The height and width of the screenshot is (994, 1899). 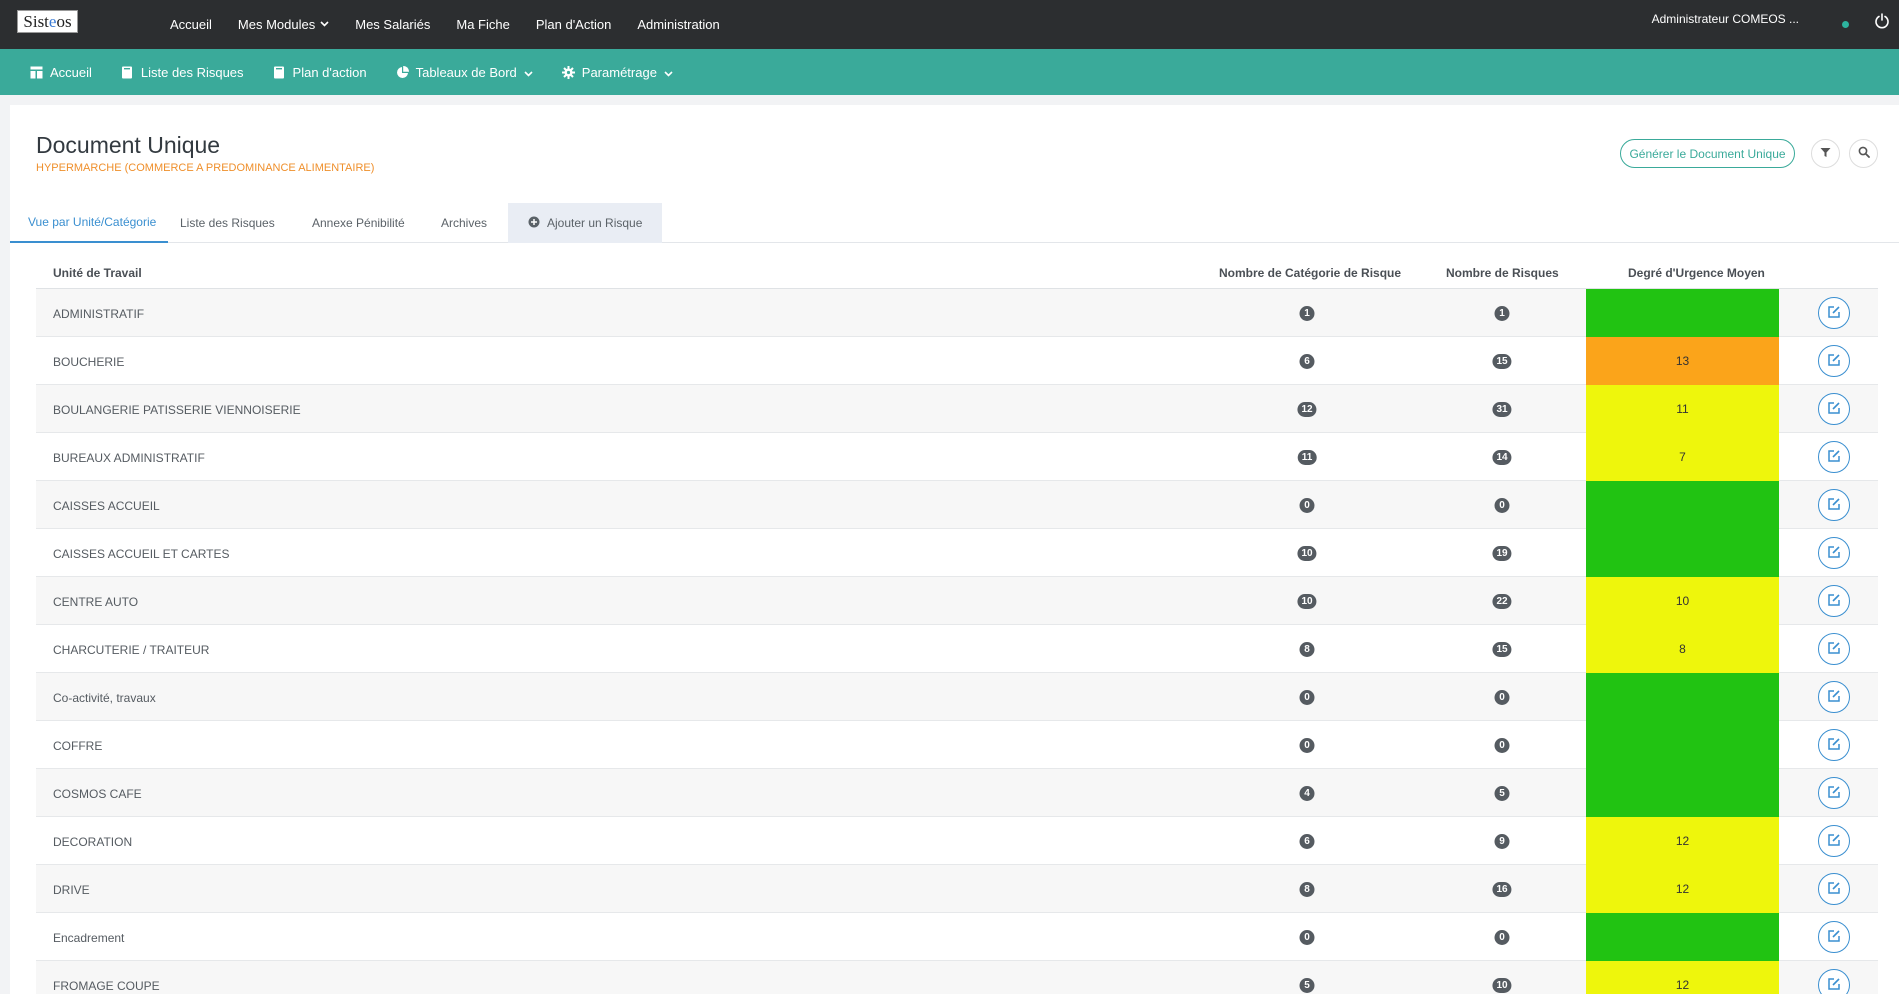 I want to click on online-status-dot, so click(x=1845, y=24).